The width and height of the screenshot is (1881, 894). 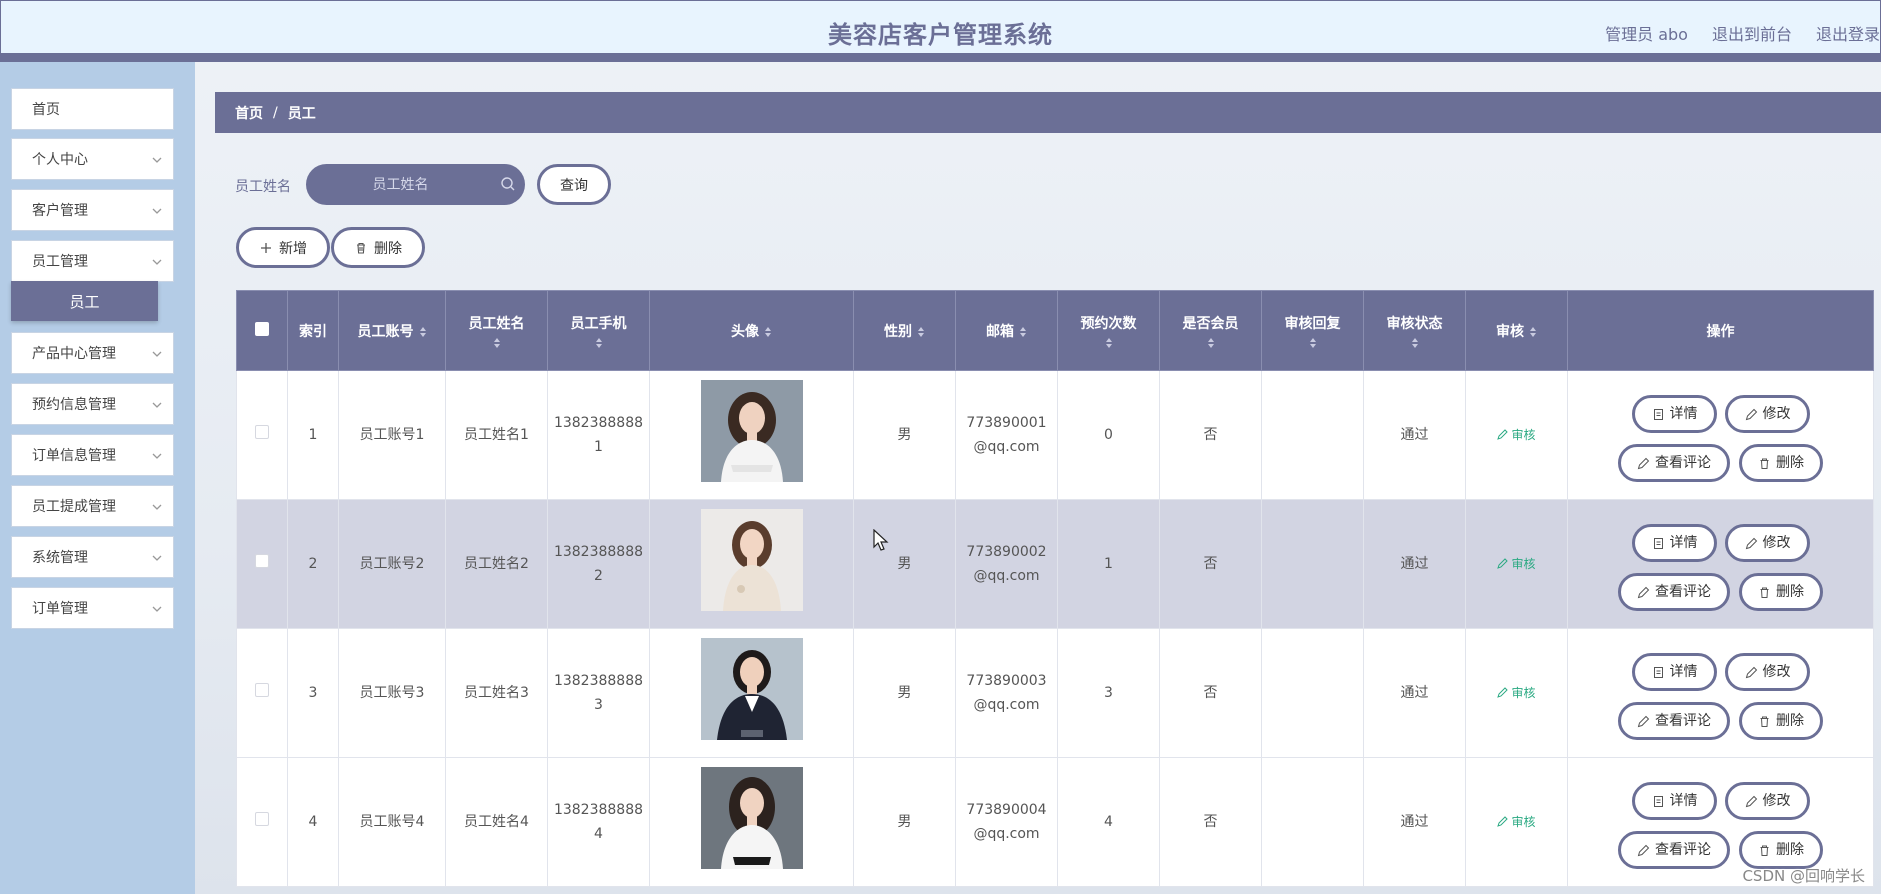 I want to click on cell-avatar, so click(x=751, y=564).